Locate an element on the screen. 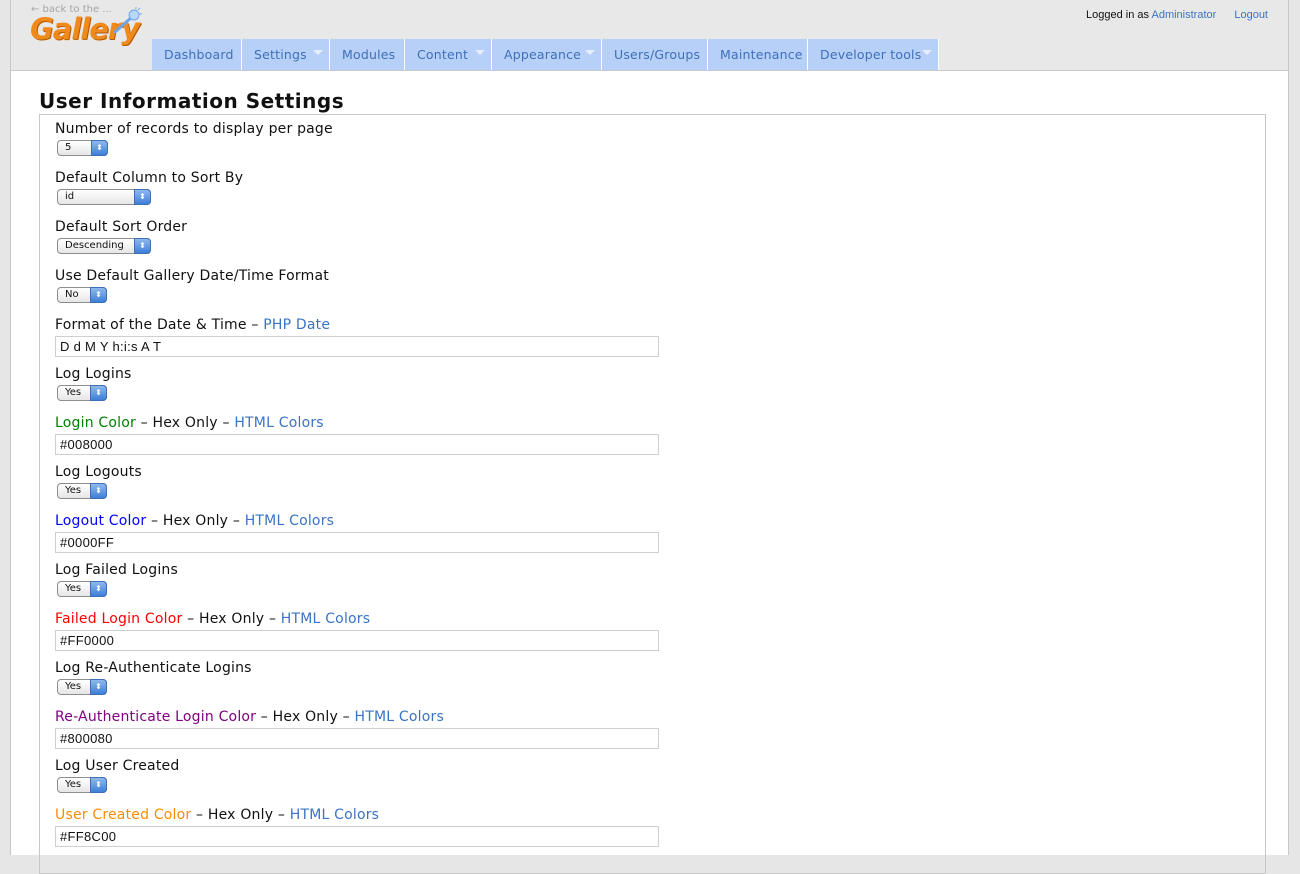 Image resolution: width=1300 pixels, height=874 pixels. field-records-per-page: Number of records to display per page 5 ⬍ is located at coordinates (194, 138).